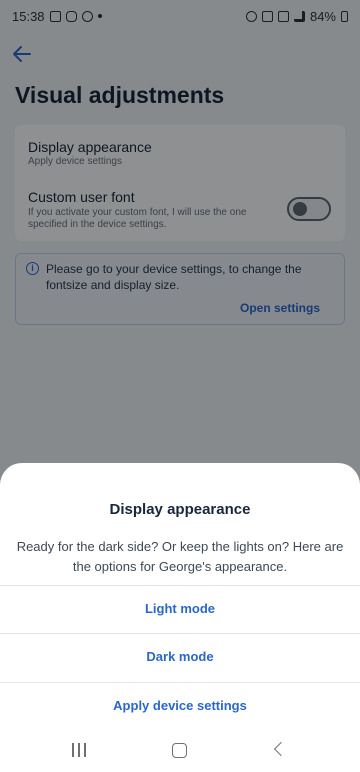 Image resolution: width=360 pixels, height=772 pixels. What do you see at coordinates (281, 749) in the screenshot?
I see `nav-back-icon` at bounding box center [281, 749].